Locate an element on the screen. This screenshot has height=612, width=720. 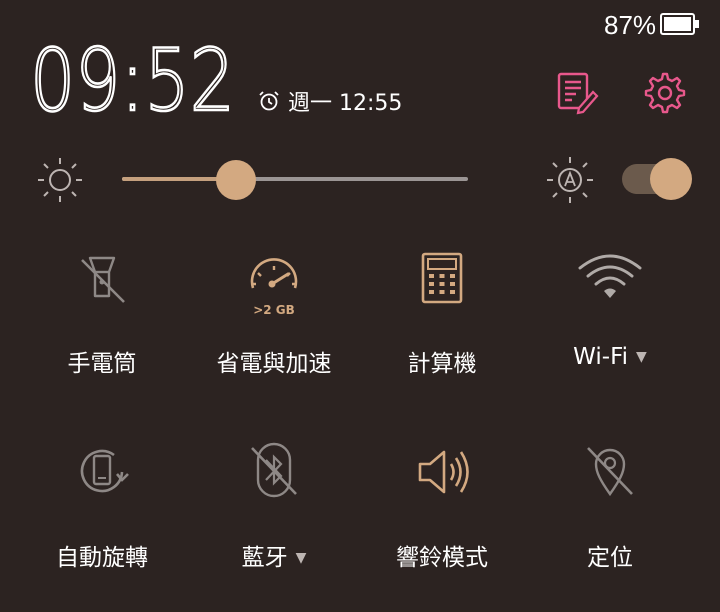
tile-label: 藍牙 is located at coordinates (264, 558).